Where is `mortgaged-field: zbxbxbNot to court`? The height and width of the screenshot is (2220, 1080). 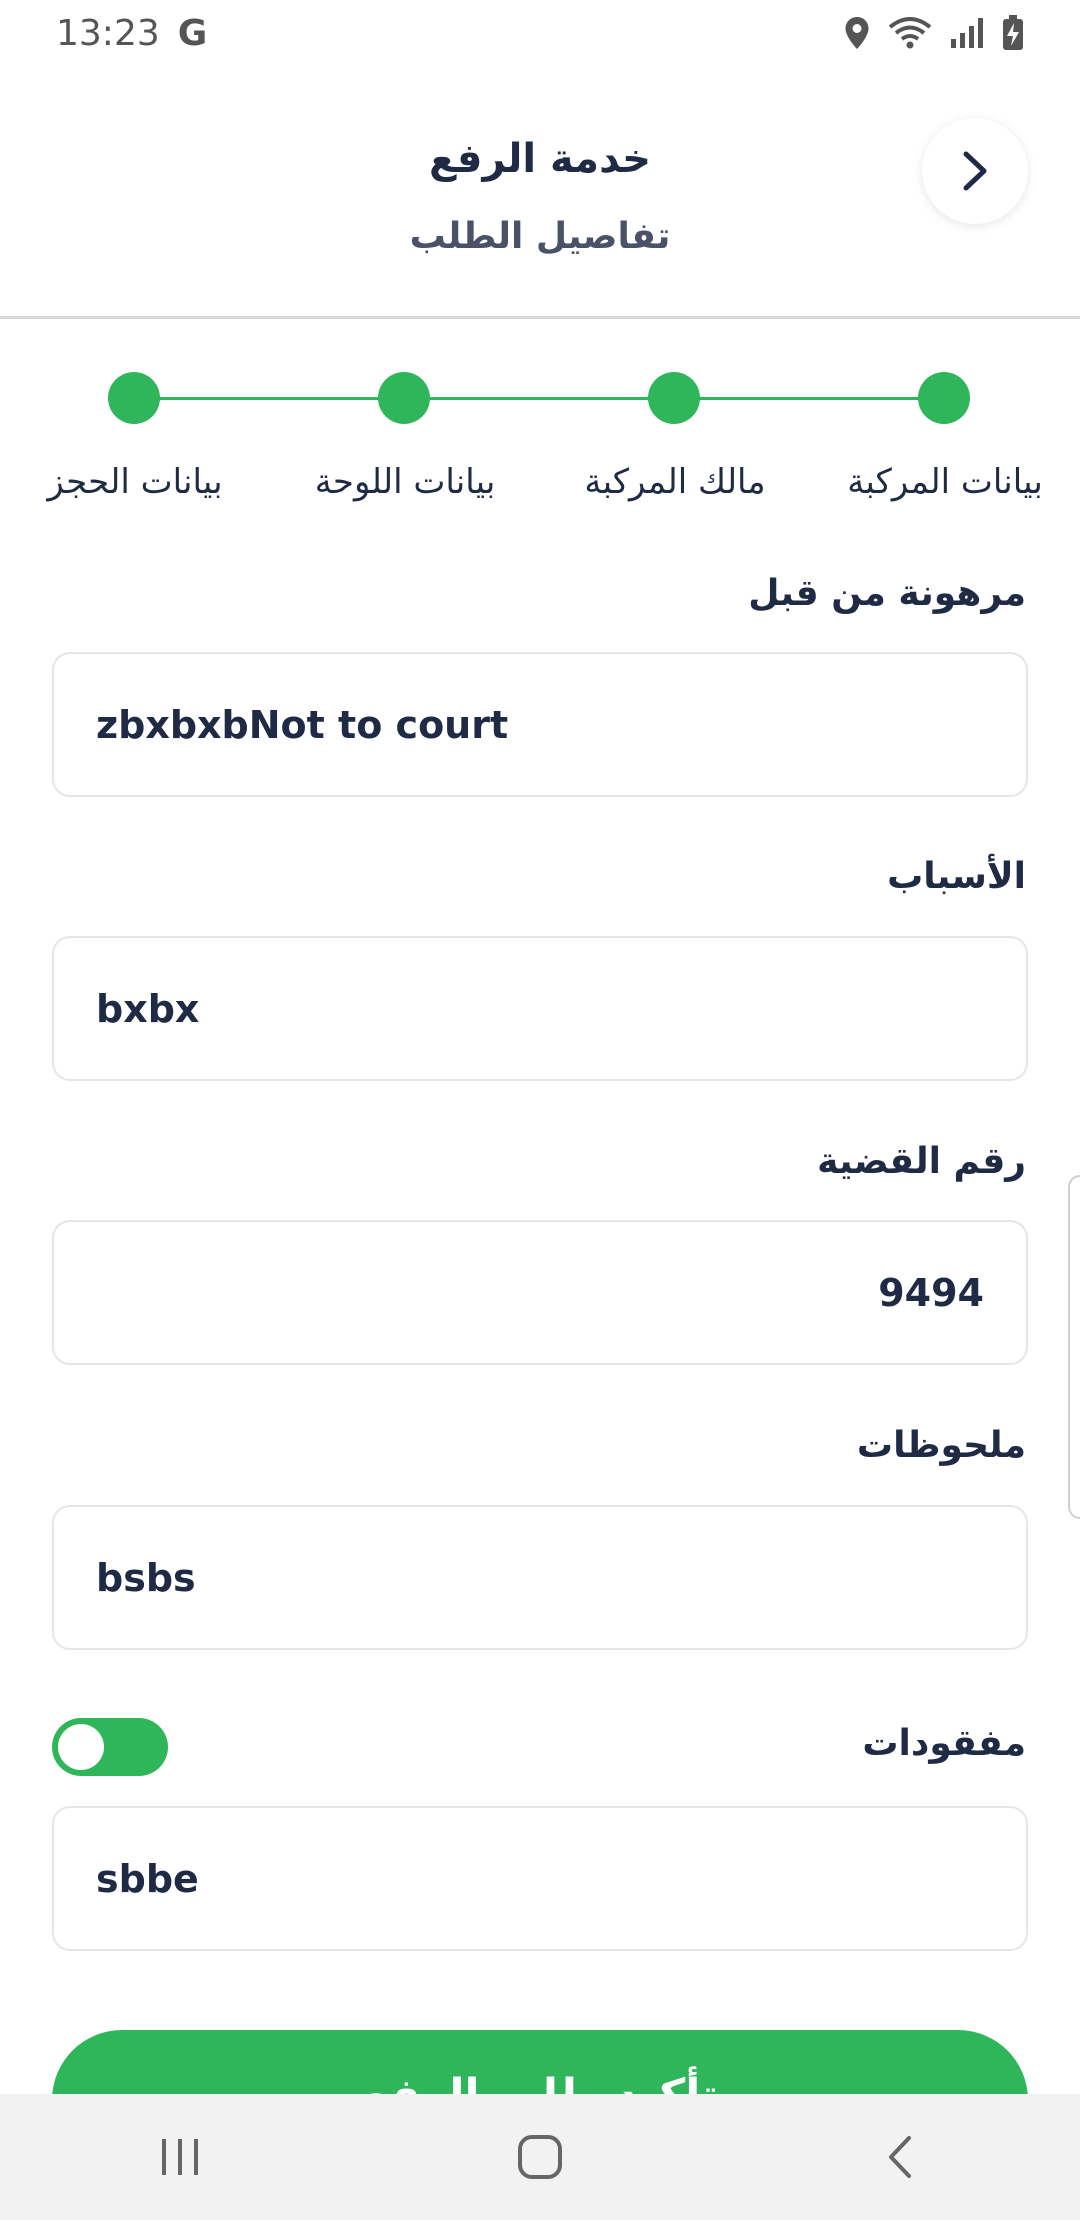 mortgaged-field: zbxbxbNot to court is located at coordinates (540, 724).